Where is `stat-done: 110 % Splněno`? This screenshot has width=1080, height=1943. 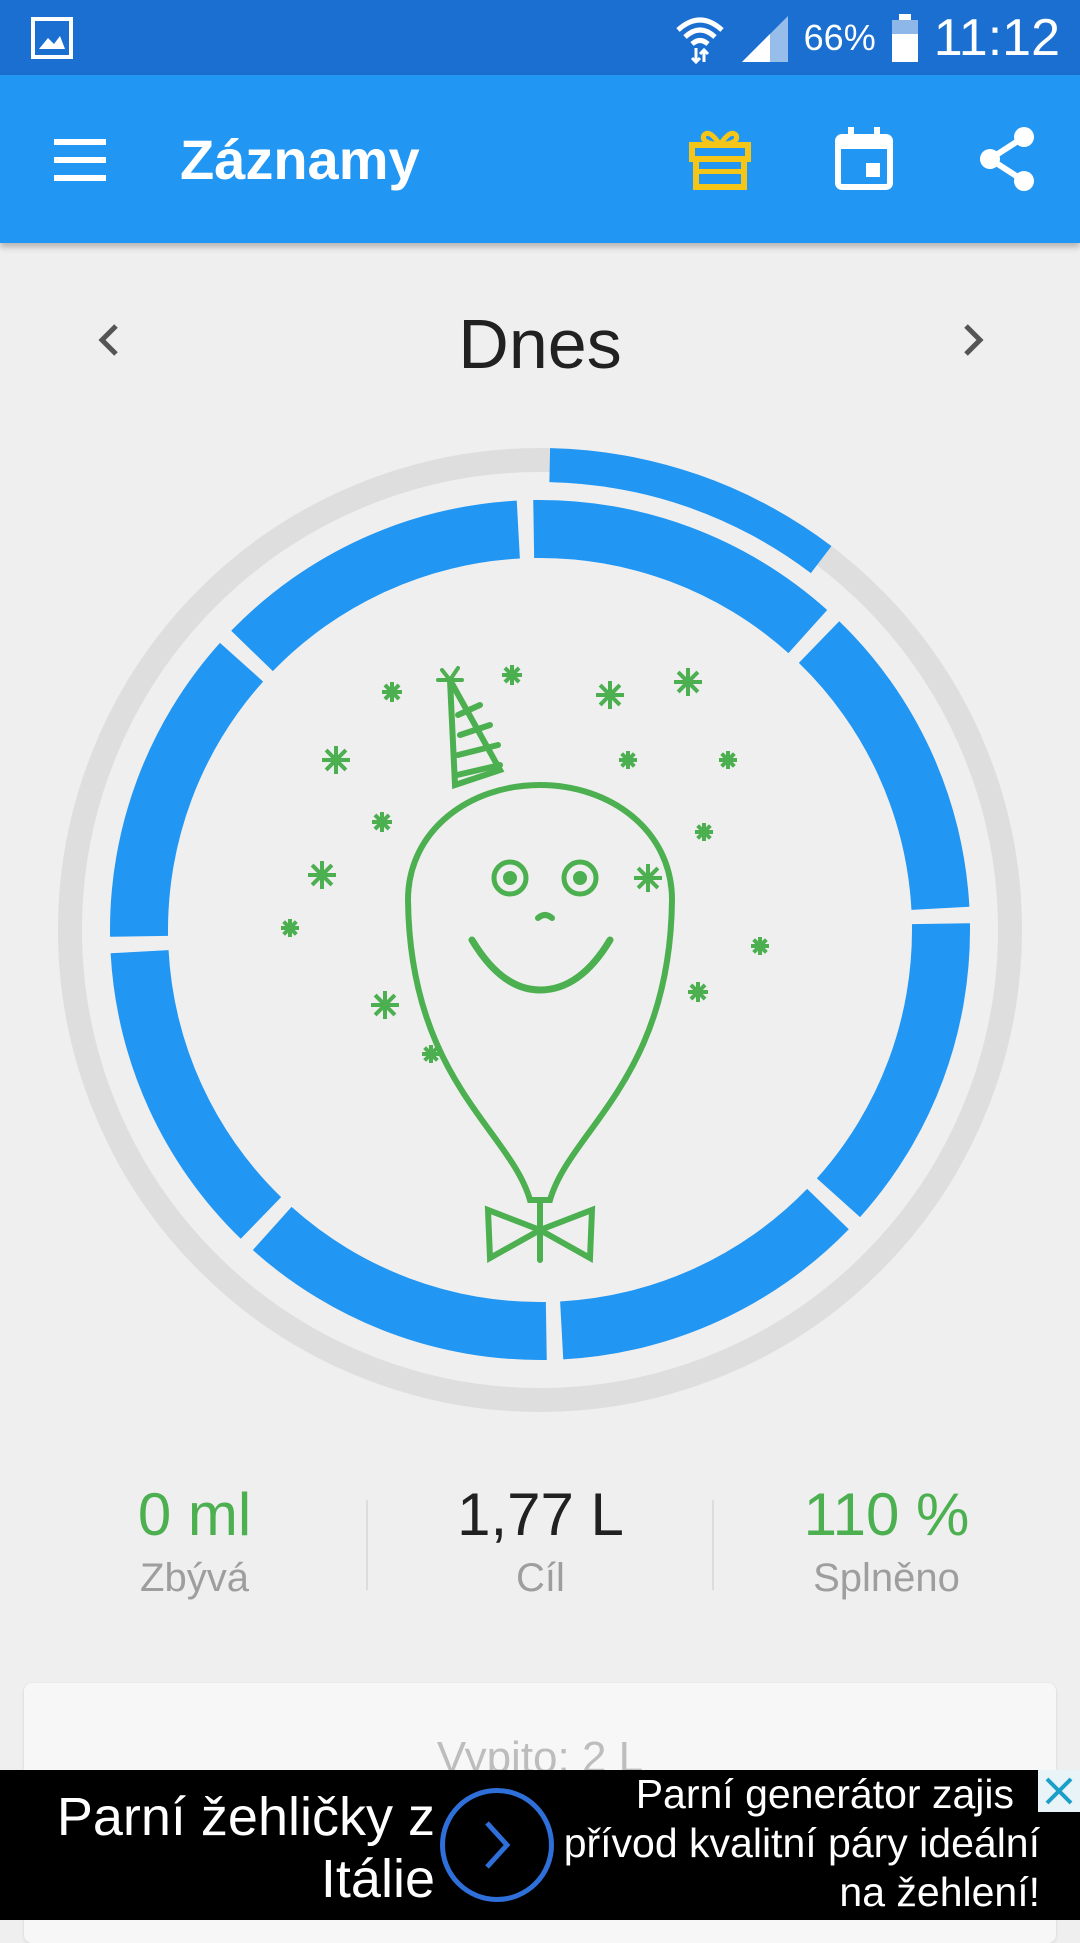 stat-done: 110 % Splněno is located at coordinates (886, 1540).